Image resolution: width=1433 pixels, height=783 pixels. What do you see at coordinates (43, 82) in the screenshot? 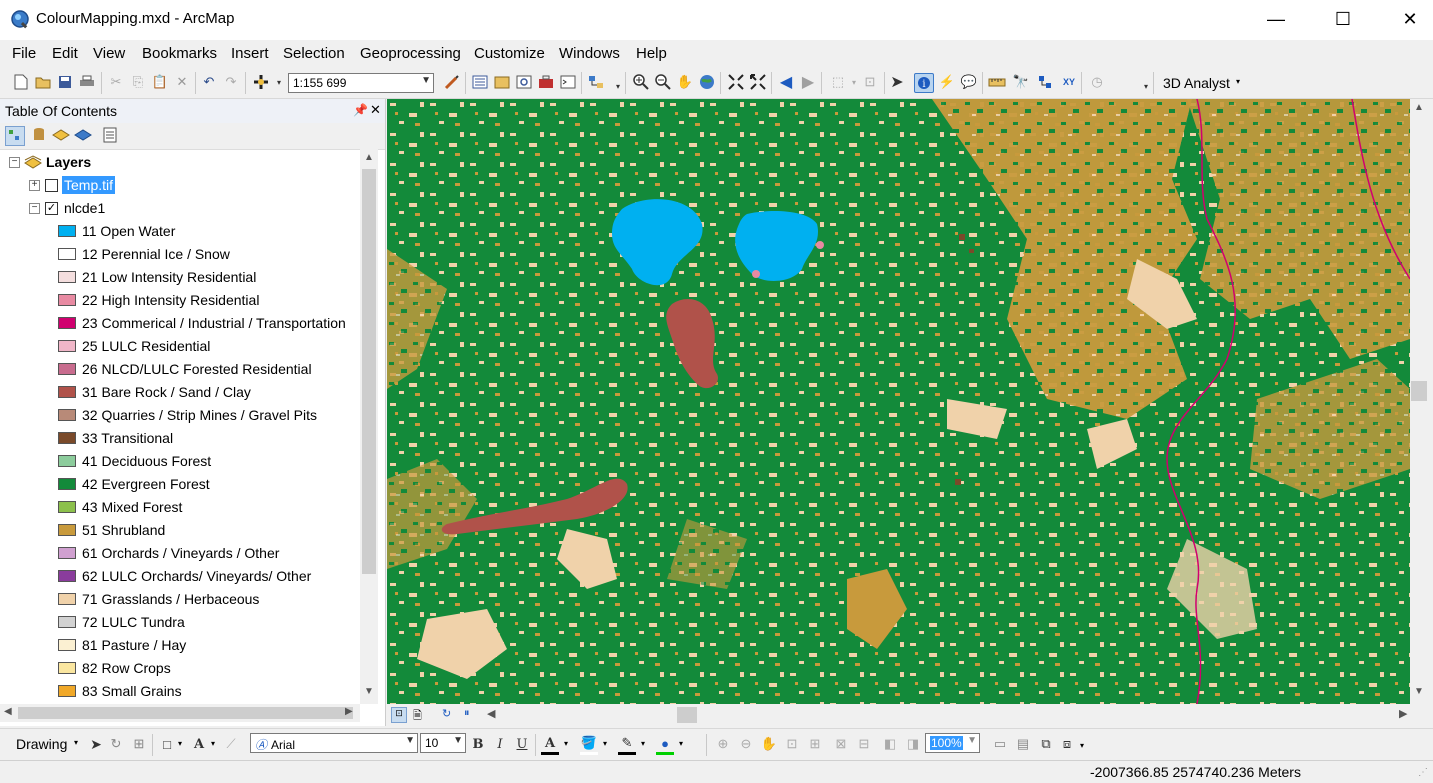
I see `open-icon` at bounding box center [43, 82].